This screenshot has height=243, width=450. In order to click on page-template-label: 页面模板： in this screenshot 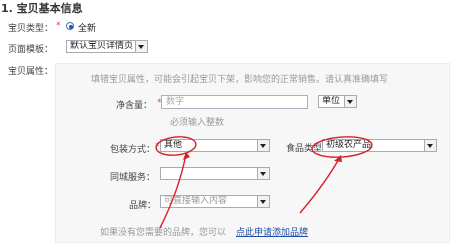, I will do `click(31, 50)`.